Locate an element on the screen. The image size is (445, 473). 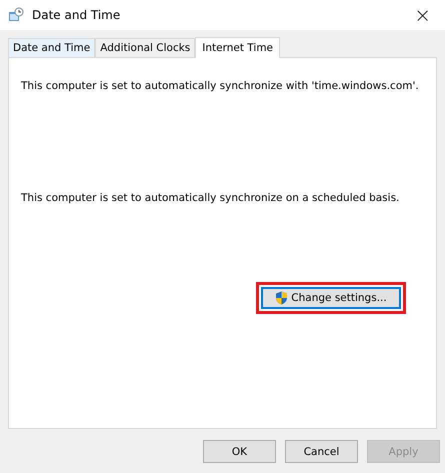
tab: Additional Clocks is located at coordinates (145, 47).